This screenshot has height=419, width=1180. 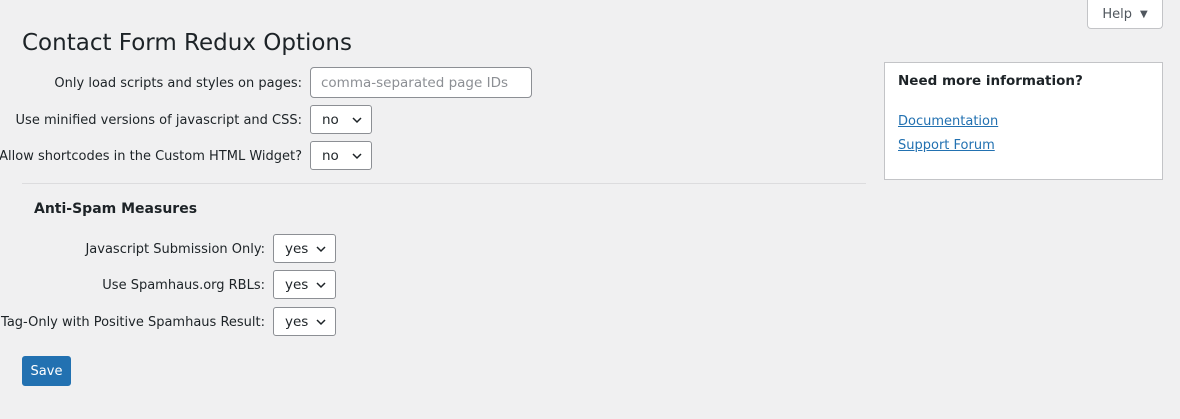 What do you see at coordinates (46, 371) in the screenshot?
I see `save-button: Save` at bounding box center [46, 371].